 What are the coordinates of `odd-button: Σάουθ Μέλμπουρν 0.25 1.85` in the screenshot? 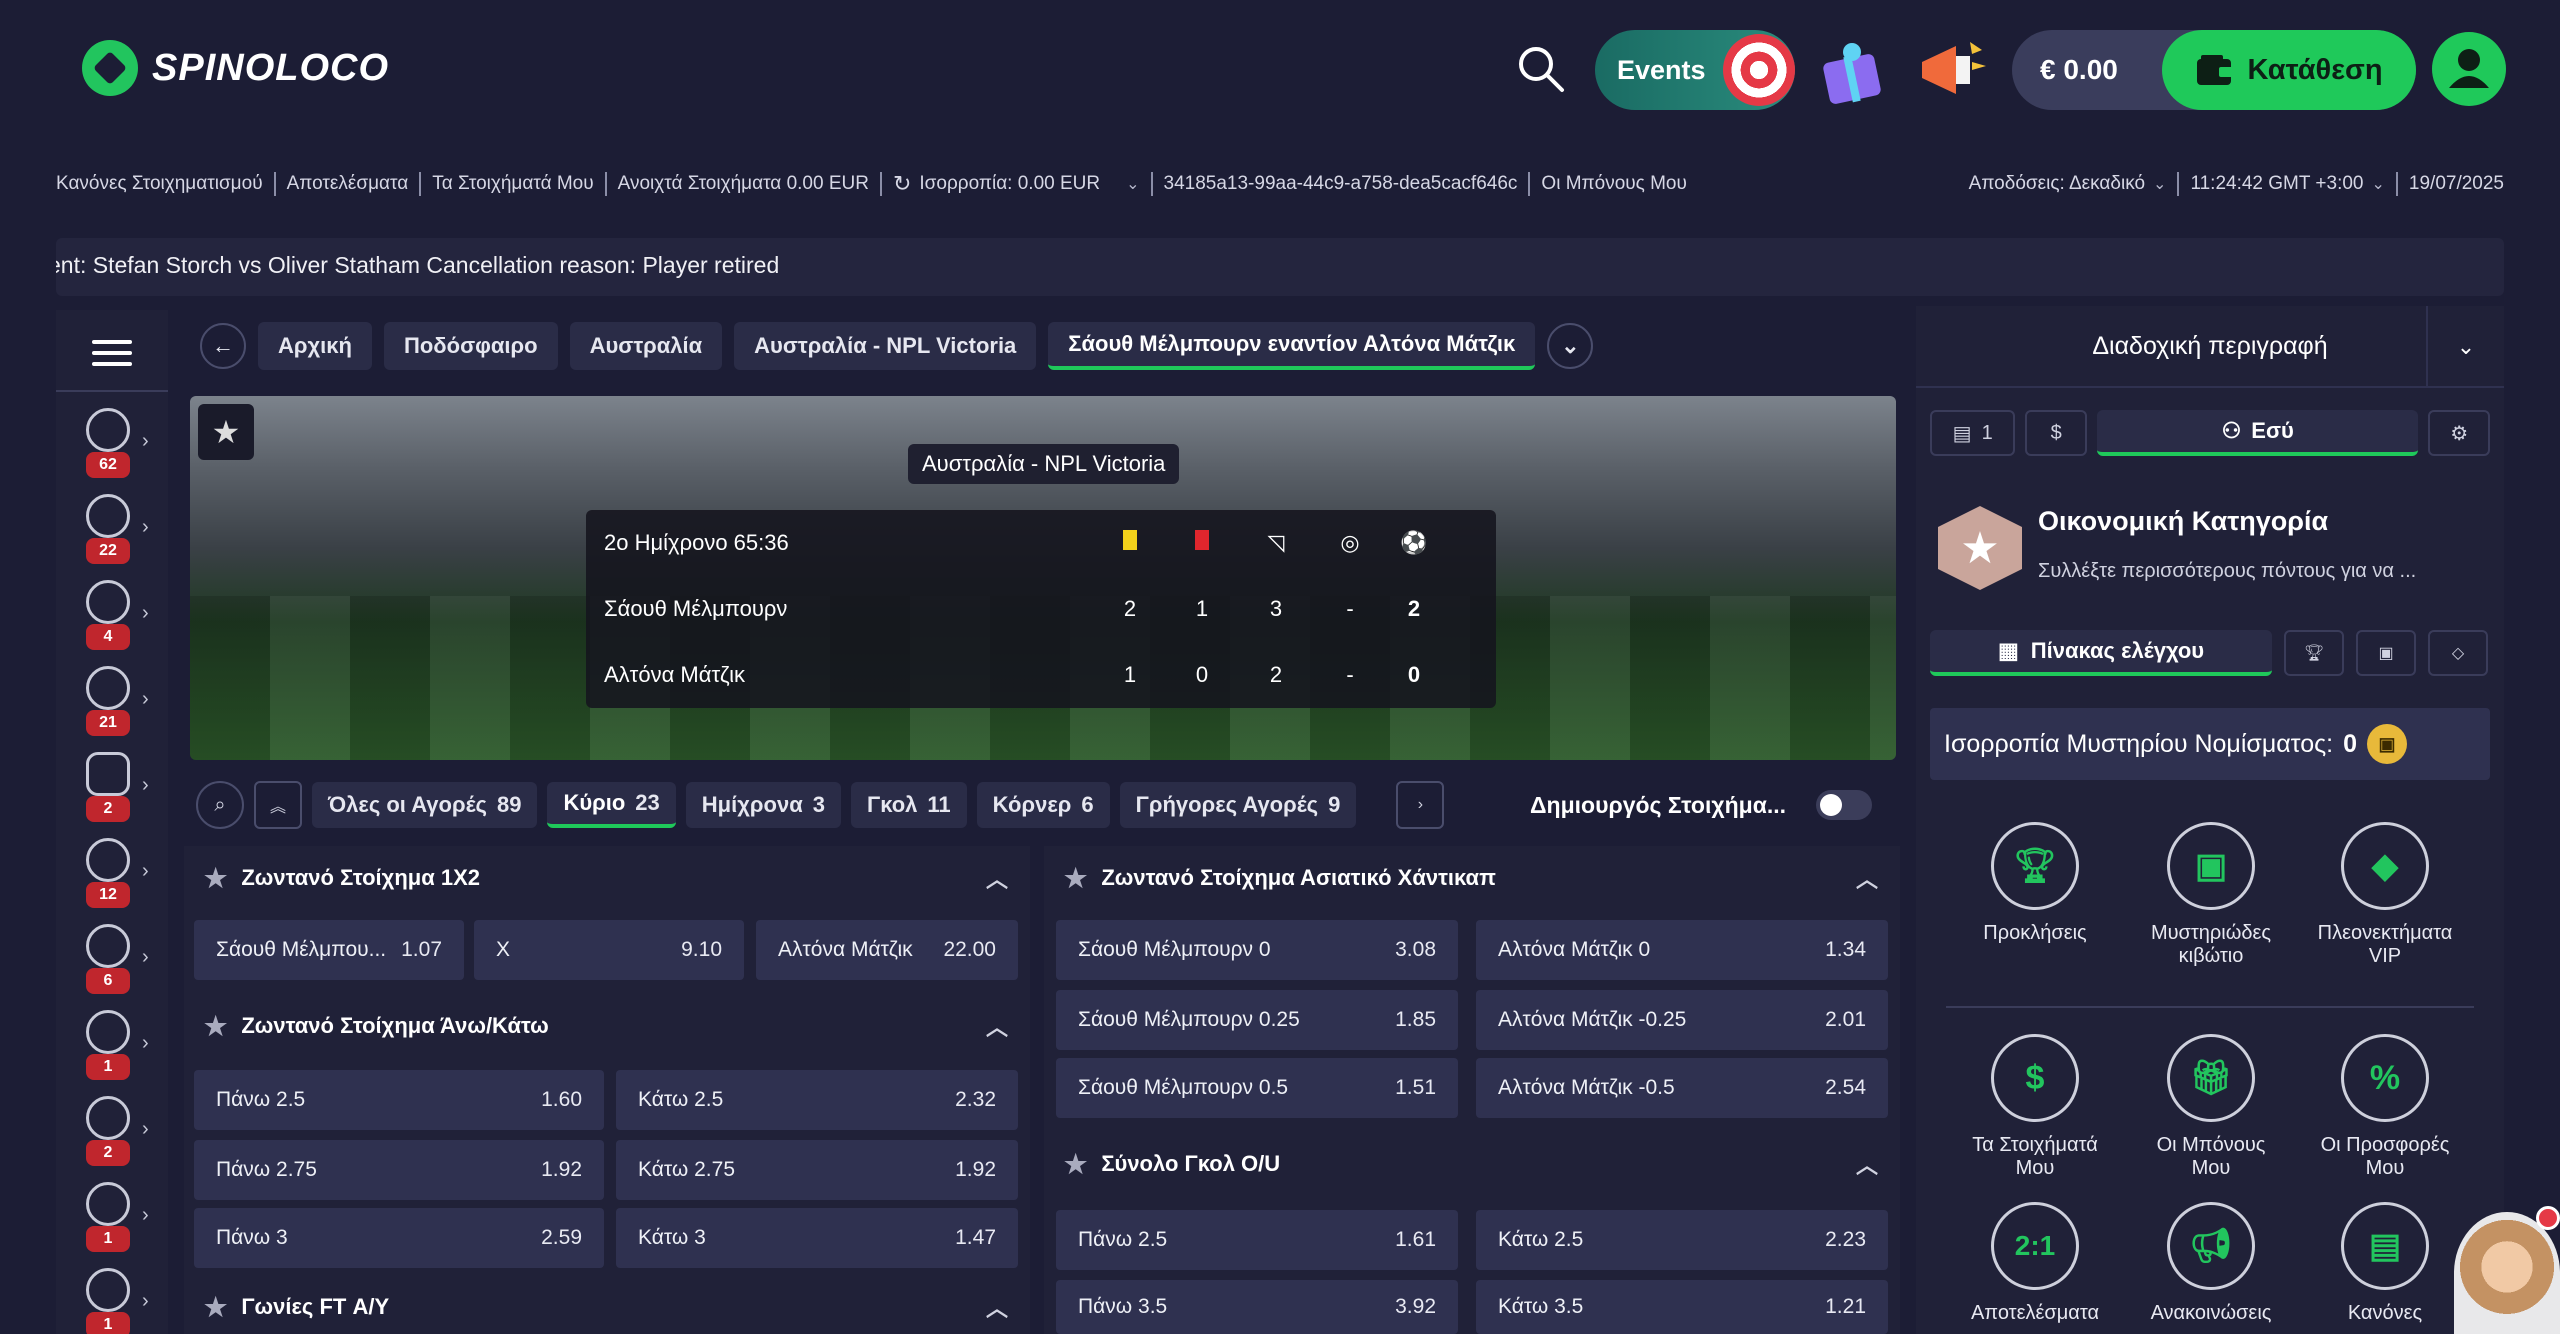 It's located at (1257, 1020).